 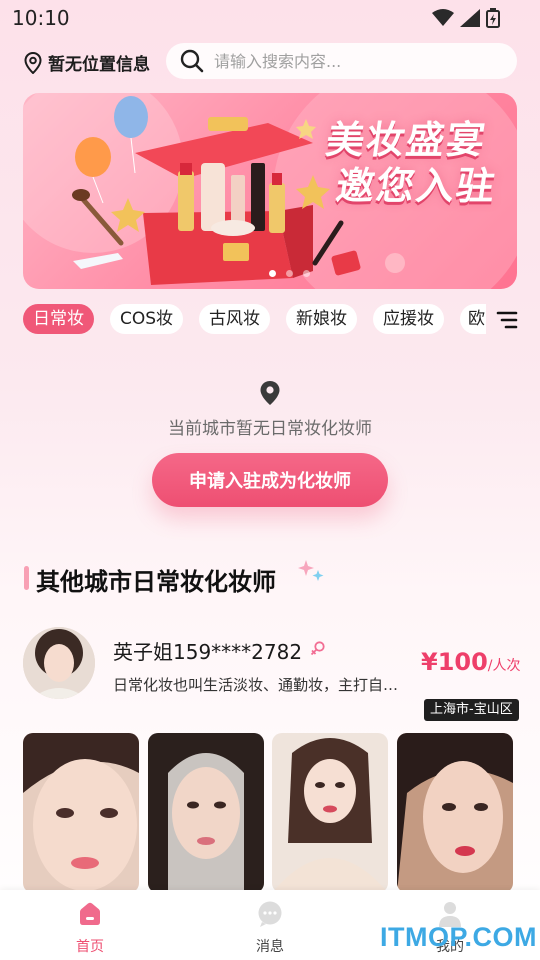 What do you see at coordinates (147, 319) in the screenshot?
I see `tab-cos-makeup: COS妆` at bounding box center [147, 319].